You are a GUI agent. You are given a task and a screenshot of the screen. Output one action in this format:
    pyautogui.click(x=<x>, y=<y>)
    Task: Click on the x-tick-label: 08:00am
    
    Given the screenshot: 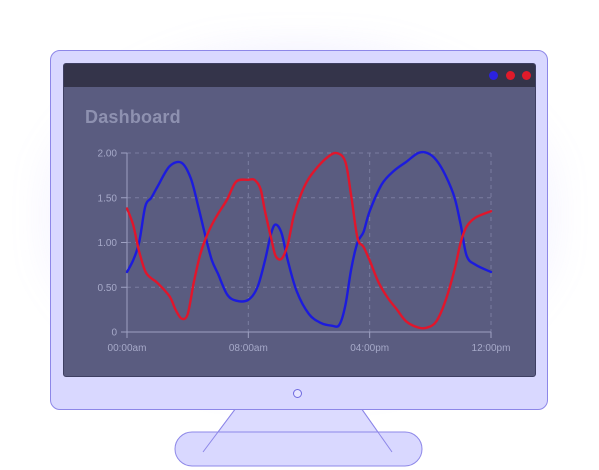 What is the action you would take?
    pyautogui.click(x=248, y=348)
    